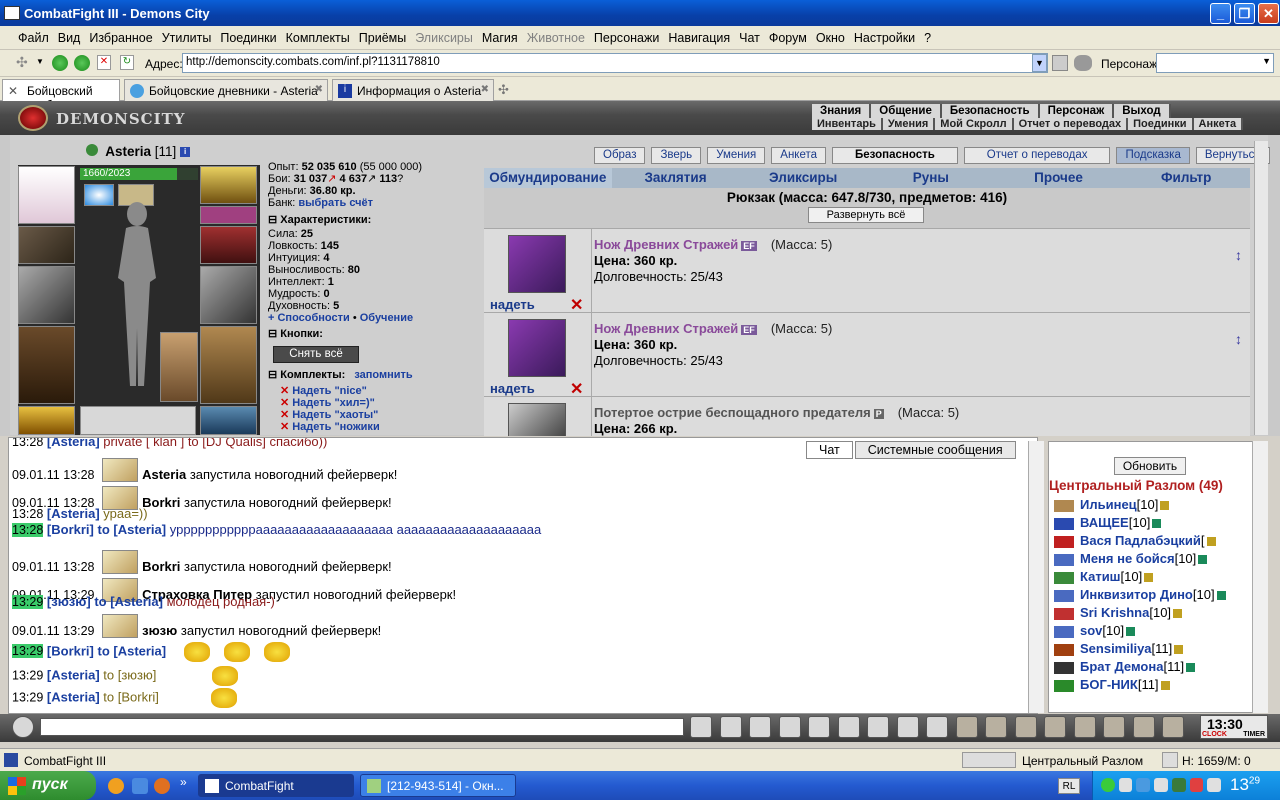 Image resolution: width=1280 pixels, height=800 pixels. What do you see at coordinates (1114, 727) in the screenshot?
I see `chair-icon` at bounding box center [1114, 727].